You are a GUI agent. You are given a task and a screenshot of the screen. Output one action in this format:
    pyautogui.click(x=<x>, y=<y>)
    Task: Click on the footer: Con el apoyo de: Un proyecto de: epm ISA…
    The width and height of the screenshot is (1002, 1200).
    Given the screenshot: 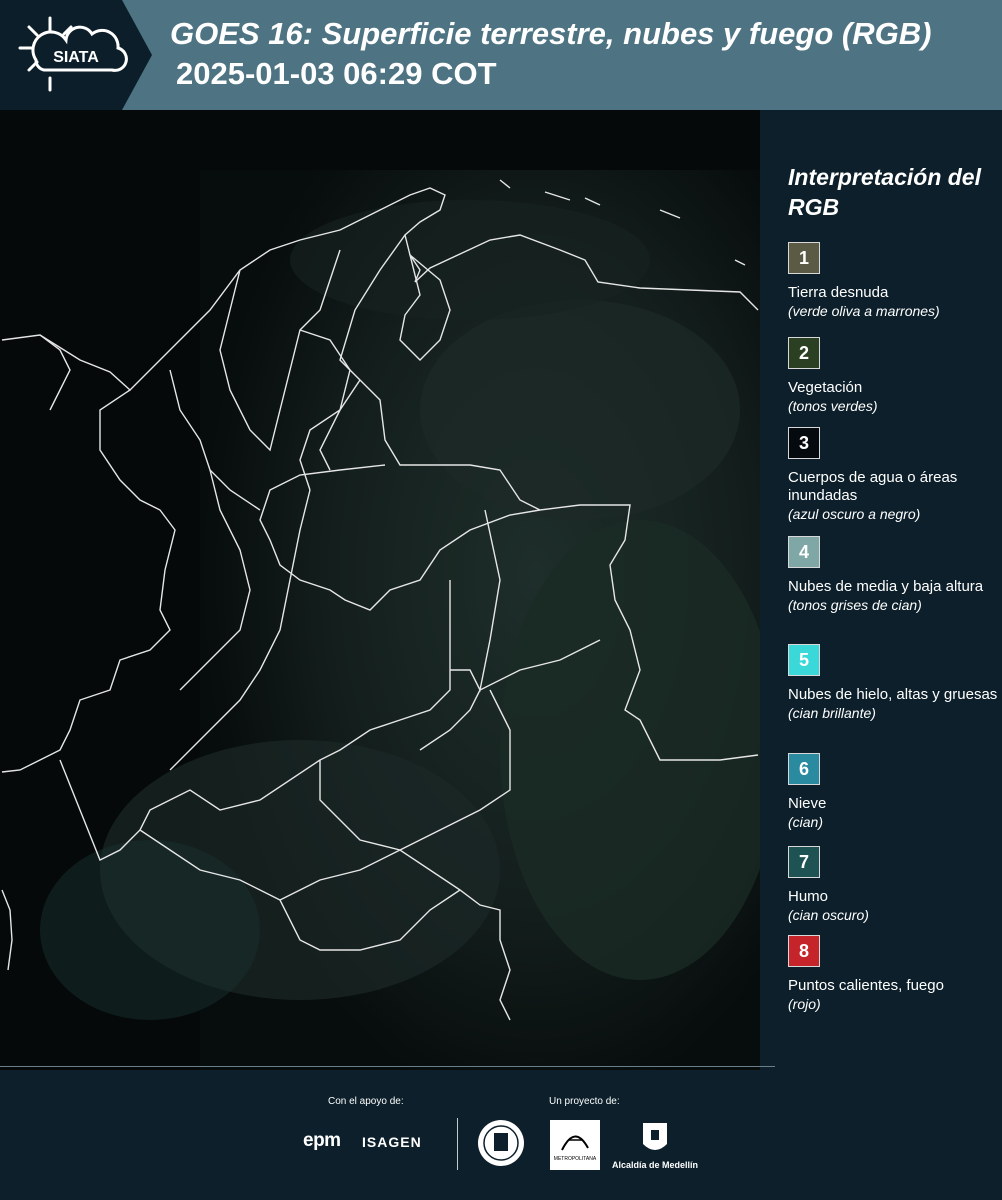 What is the action you would take?
    pyautogui.click(x=501, y=1133)
    